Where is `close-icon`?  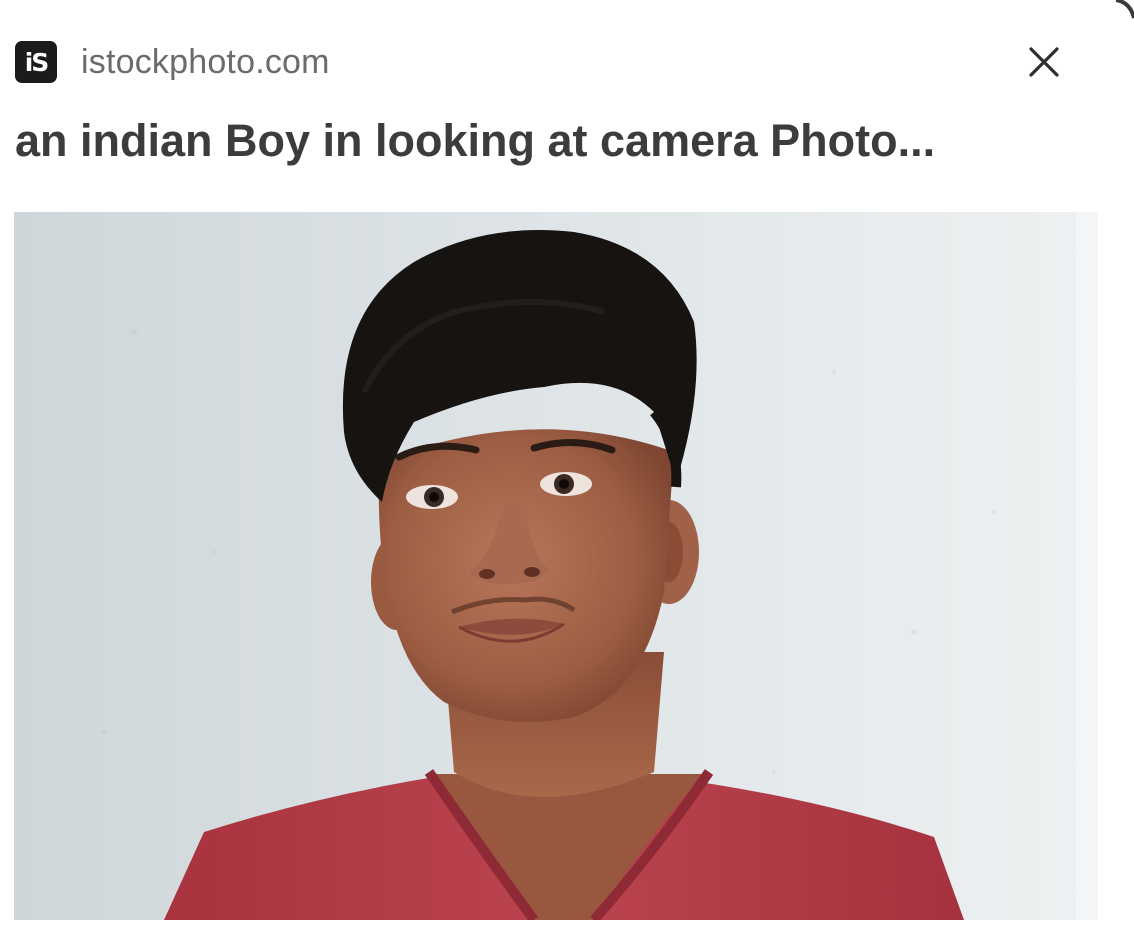
close-icon is located at coordinates (1044, 62).